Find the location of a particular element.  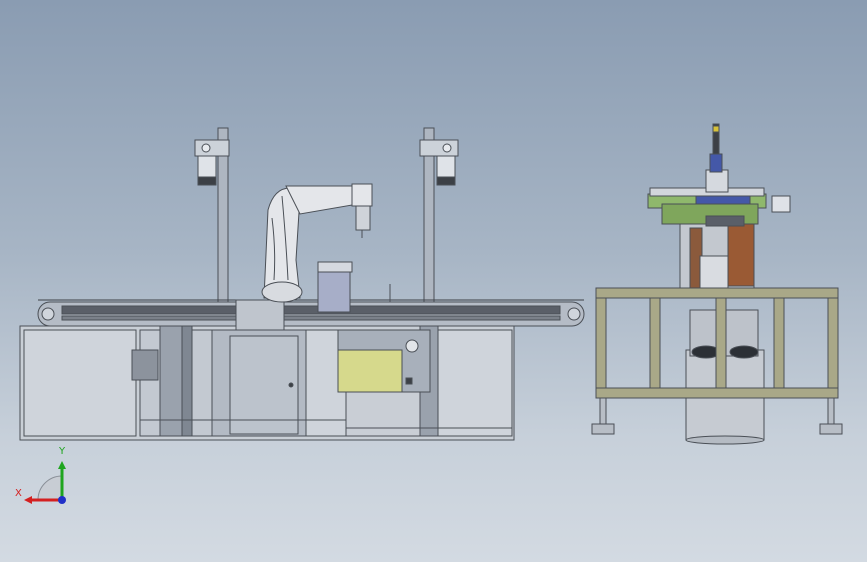

coordinate-triad: X Y is located at coordinates (40, 475).